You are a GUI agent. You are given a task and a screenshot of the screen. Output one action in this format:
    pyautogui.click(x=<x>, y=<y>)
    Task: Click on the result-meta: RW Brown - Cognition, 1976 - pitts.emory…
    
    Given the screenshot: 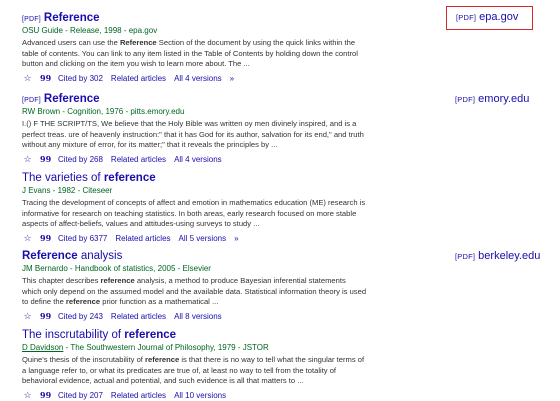 What is the action you would take?
    pyautogui.click(x=103, y=111)
    